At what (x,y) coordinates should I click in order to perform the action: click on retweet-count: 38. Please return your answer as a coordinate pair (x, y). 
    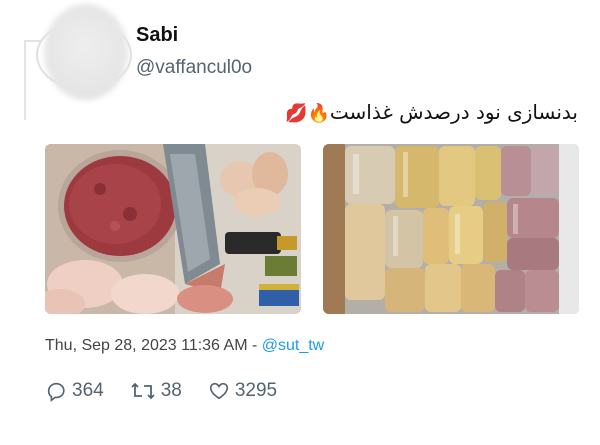
    Looking at the image, I should click on (171, 390).